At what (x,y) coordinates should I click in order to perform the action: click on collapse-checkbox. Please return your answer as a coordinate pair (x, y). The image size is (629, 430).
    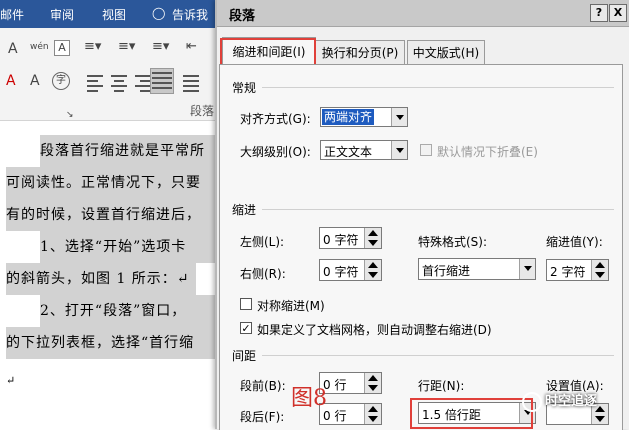
    Looking at the image, I should click on (426, 150).